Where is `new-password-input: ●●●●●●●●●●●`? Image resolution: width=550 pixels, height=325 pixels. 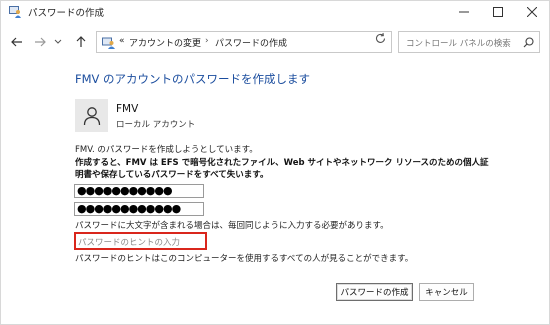
new-password-input: ●●●●●●●●●●● is located at coordinates (139, 191).